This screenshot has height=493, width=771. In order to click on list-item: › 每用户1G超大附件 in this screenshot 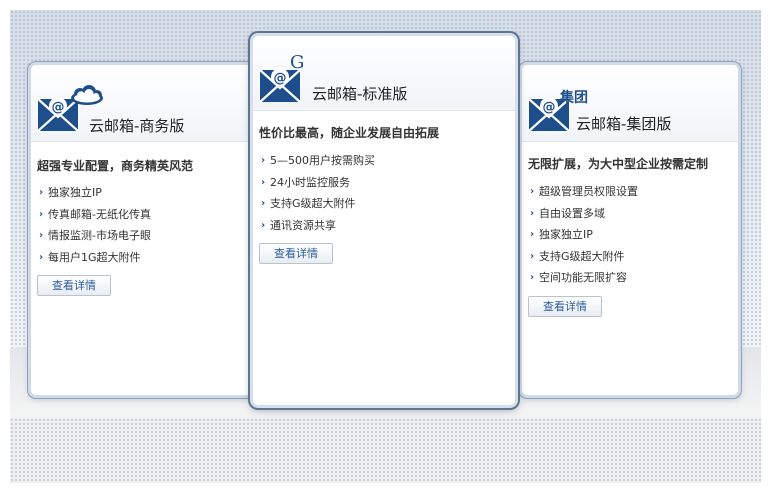, I will do `click(95, 258)`.